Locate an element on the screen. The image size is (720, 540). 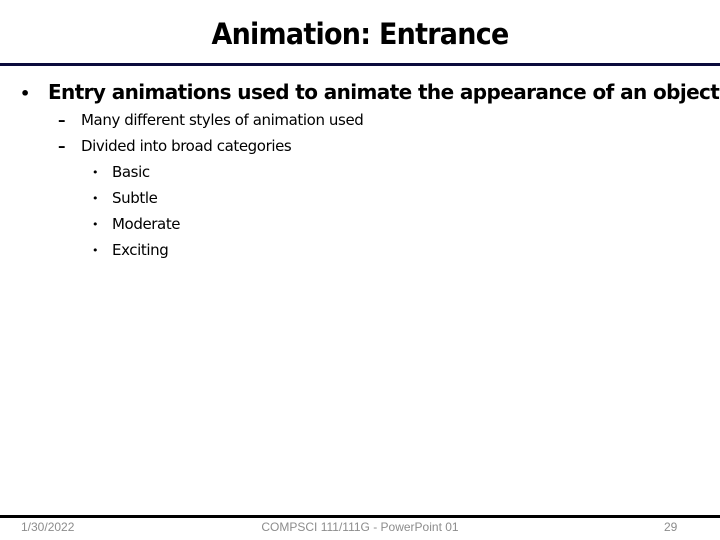
bullet-level3: • Subtle is located at coordinates (125, 198).